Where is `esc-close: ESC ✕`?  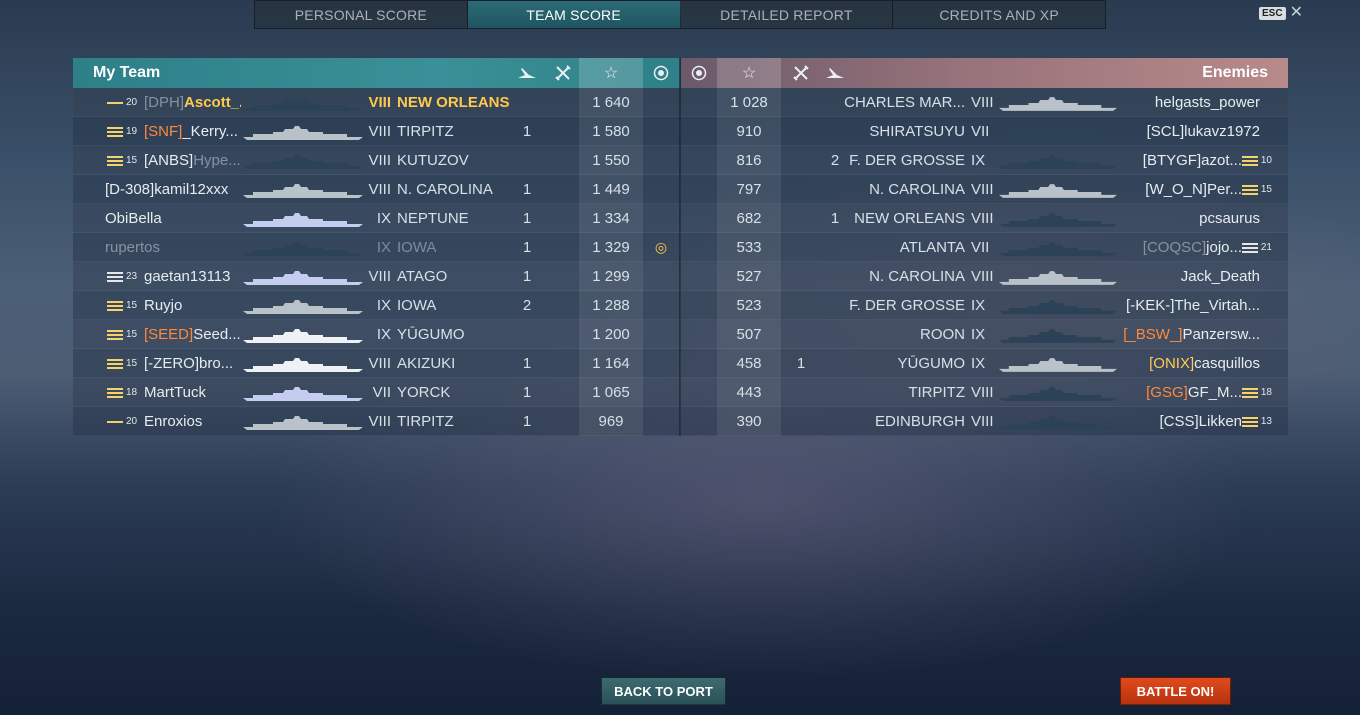
esc-close: ESC ✕ is located at coordinates (1281, 13).